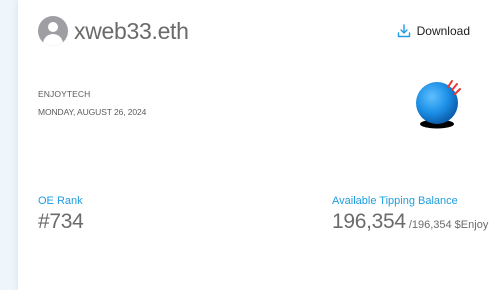 This screenshot has height=290, width=500. Describe the element at coordinates (92, 112) in the screenshot. I see `date-text: MONDAY, AUGUST 26, 2024` at that location.